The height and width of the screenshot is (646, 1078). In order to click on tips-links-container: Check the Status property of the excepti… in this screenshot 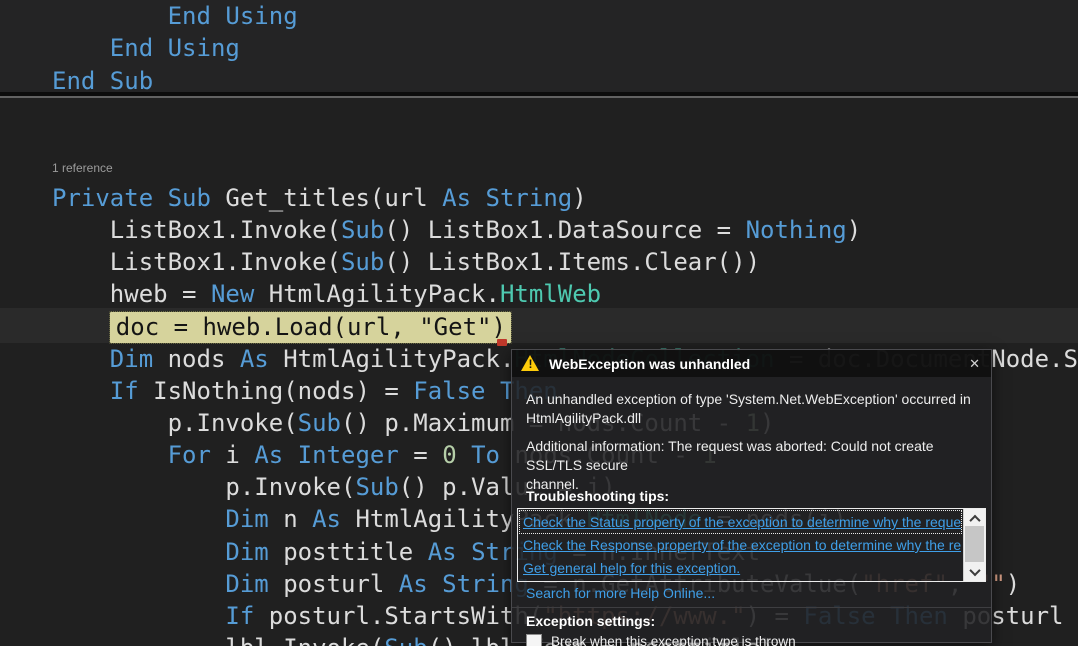, I will do `click(740, 545)`.